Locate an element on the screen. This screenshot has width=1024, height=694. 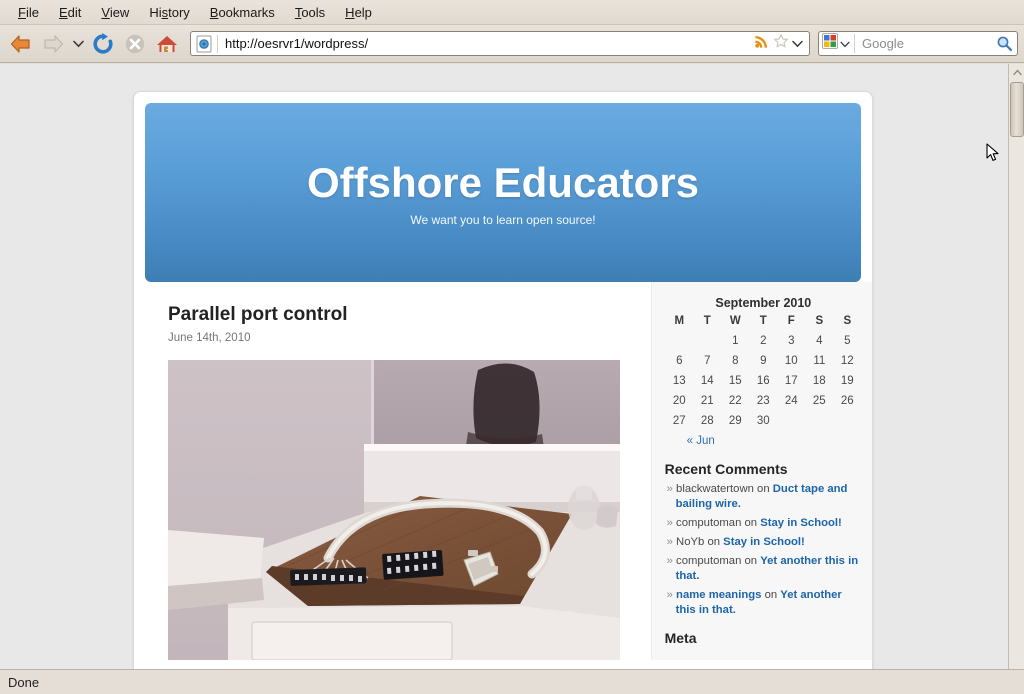
menu-history: History is located at coordinates (169, 12).